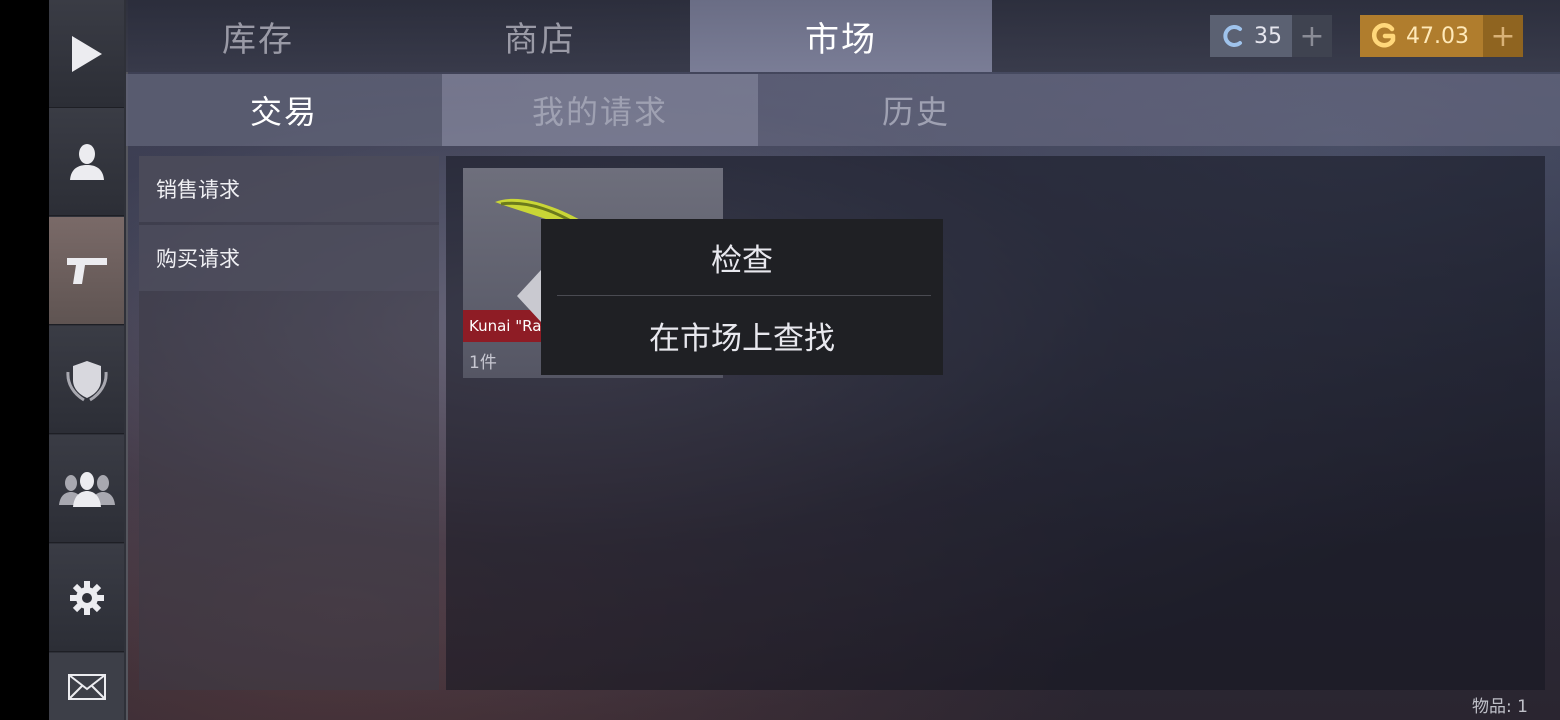 Image resolution: width=1560 pixels, height=720 pixels. What do you see at coordinates (1383, 35) in the screenshot?
I see `gold-icon` at bounding box center [1383, 35].